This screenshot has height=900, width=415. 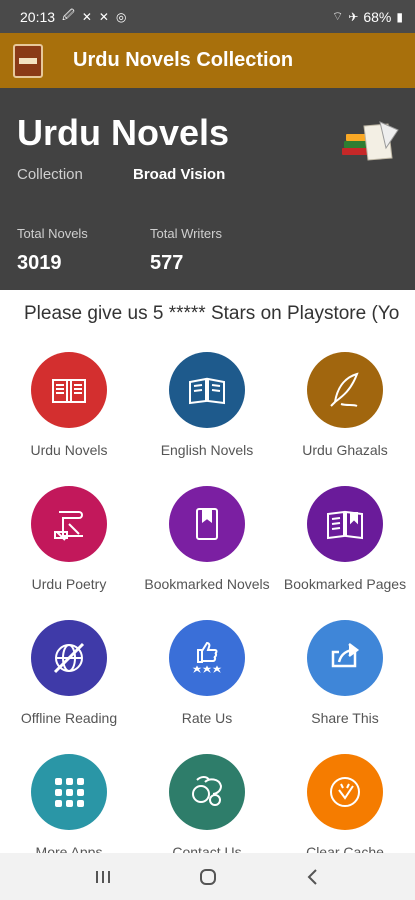 What do you see at coordinates (207, 718) in the screenshot?
I see `menu-label: Rate Us` at bounding box center [207, 718].